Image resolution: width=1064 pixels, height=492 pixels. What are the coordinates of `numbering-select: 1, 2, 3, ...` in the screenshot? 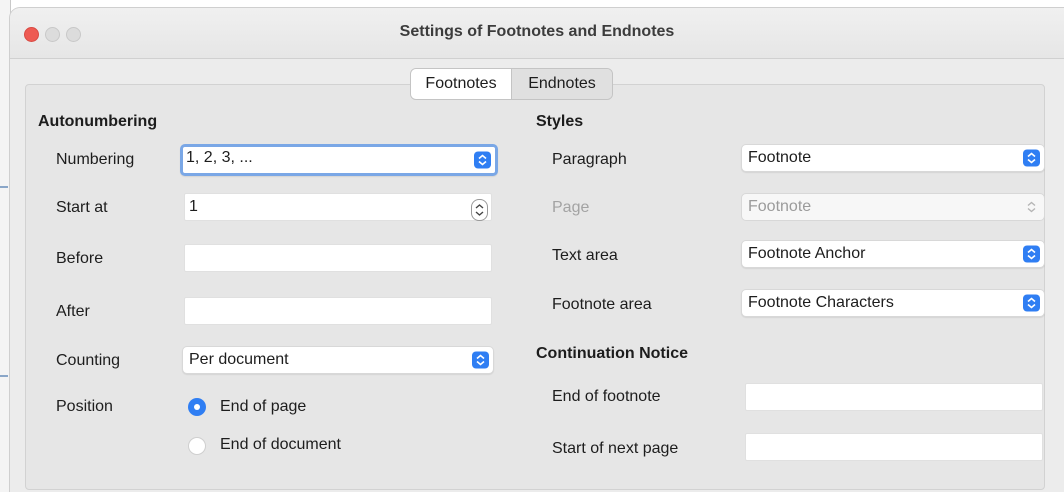 It's located at (339, 160).